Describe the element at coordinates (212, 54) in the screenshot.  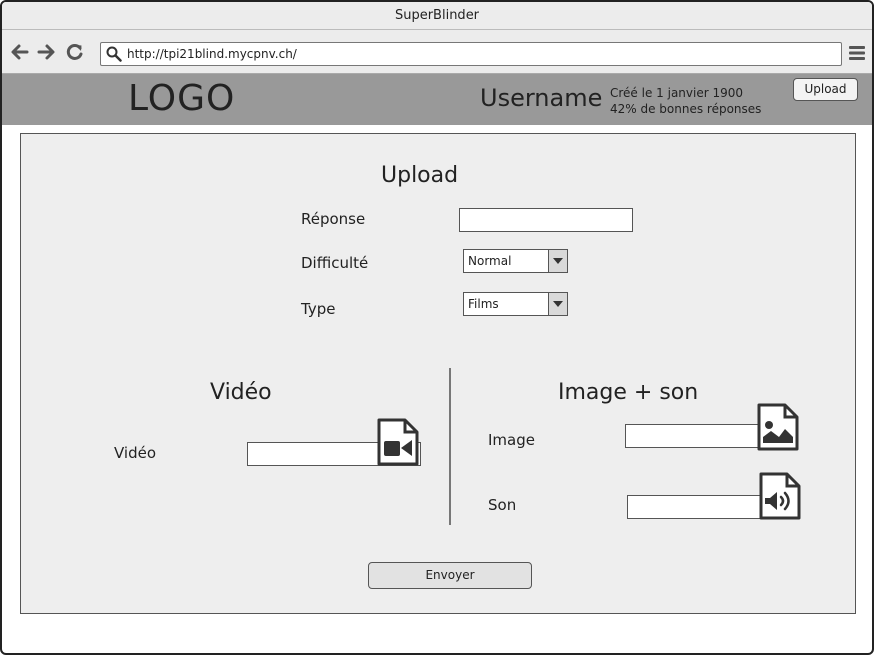
I see `url-text: http://tpi21blind.mycpnv.ch/` at that location.